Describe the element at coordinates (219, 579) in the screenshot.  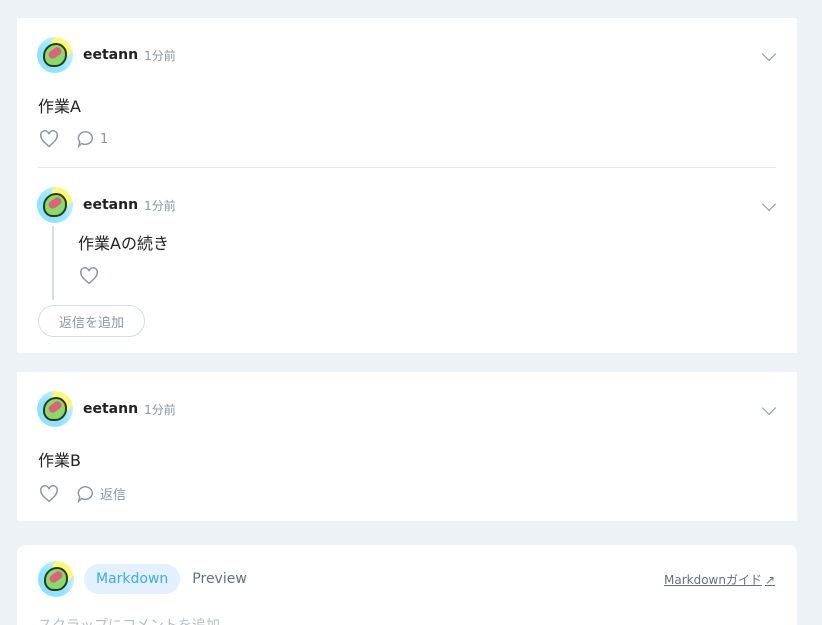
I see `tab-preview: Preview` at that location.